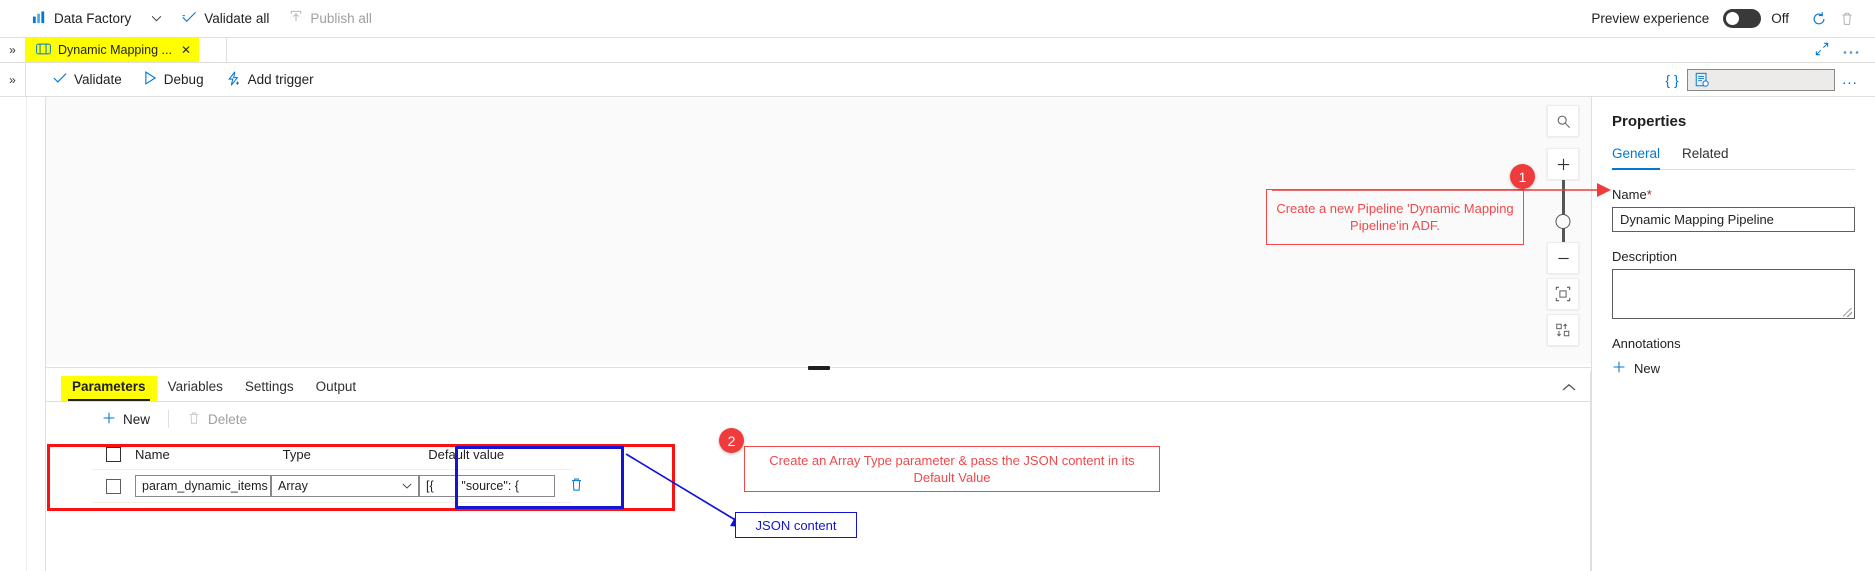 This screenshot has width=1875, height=571. Describe the element at coordinates (1563, 258) in the screenshot. I see `zoom-out-button` at that location.